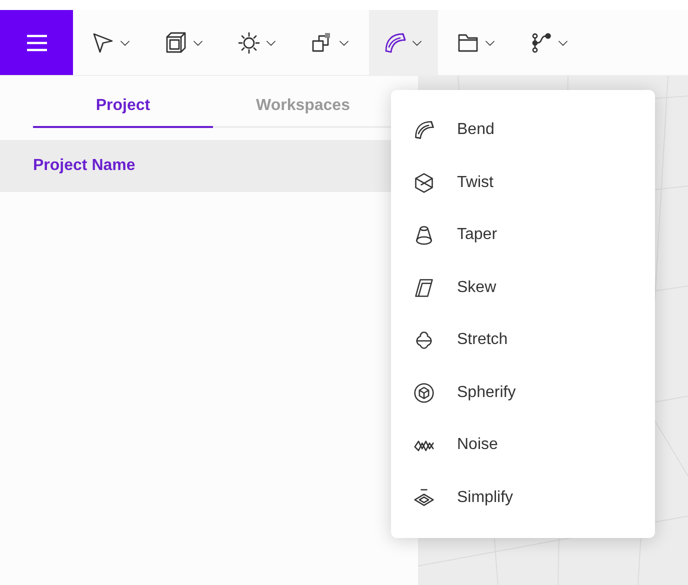 The height and width of the screenshot is (585, 688). Describe the element at coordinates (103, 42) in the screenshot. I see `pointer-icon` at that location.